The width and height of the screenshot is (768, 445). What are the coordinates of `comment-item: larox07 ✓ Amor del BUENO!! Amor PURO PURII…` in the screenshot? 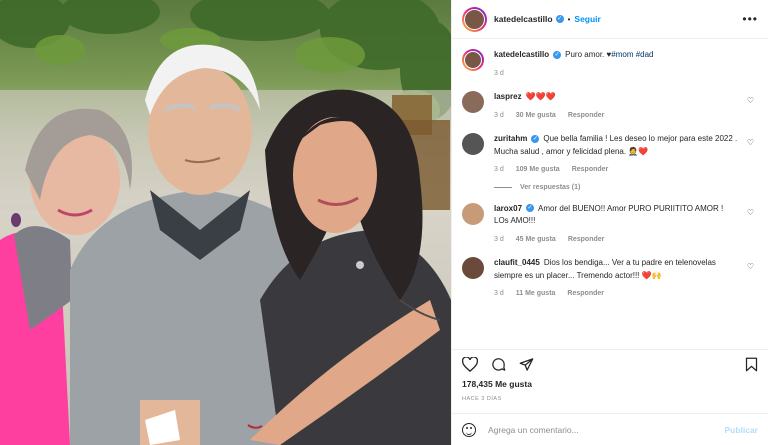 It's located at (610, 224).